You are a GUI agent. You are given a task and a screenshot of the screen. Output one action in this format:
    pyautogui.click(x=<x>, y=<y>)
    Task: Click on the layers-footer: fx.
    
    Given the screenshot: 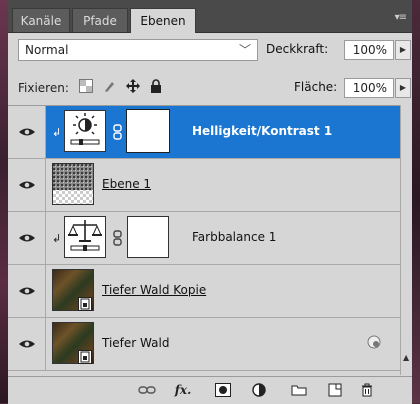 What is the action you would take?
    pyautogui.click(x=210, y=390)
    